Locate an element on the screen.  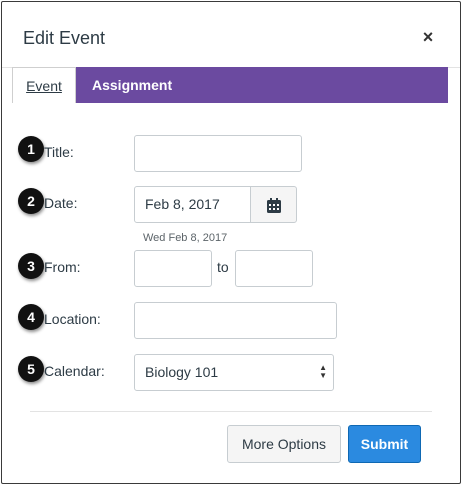
to-separator: to is located at coordinates (223, 267).